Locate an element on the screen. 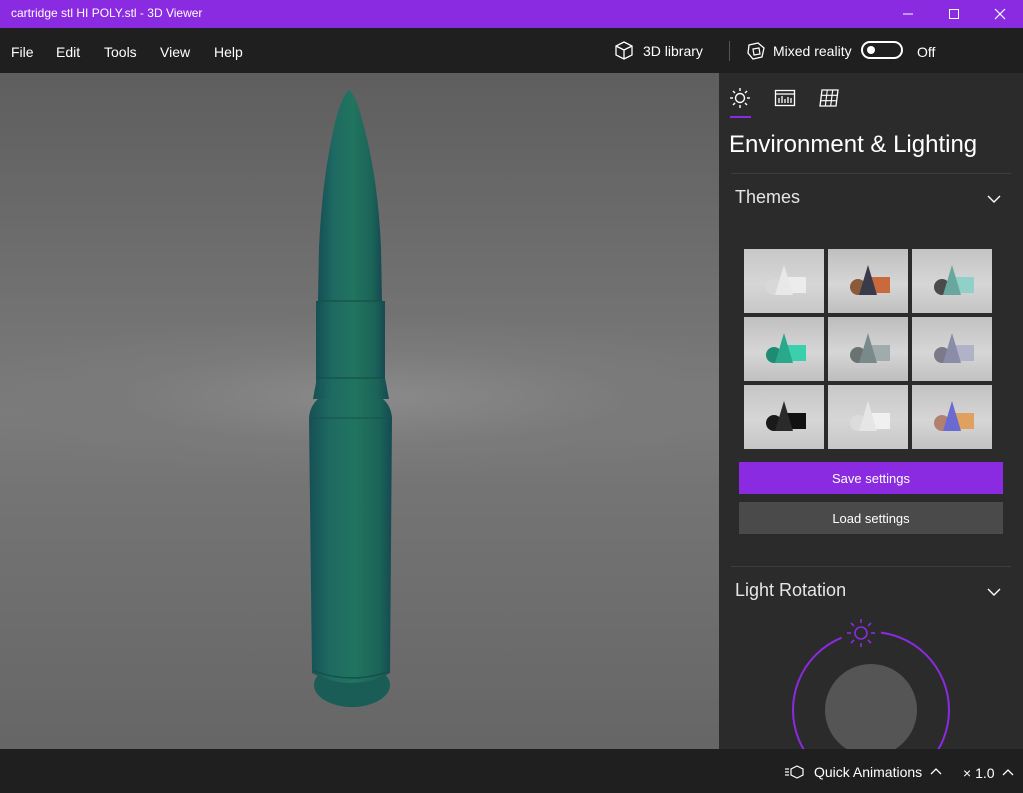 The image size is (1023, 793). tab-environment-lighting is located at coordinates (740, 98).